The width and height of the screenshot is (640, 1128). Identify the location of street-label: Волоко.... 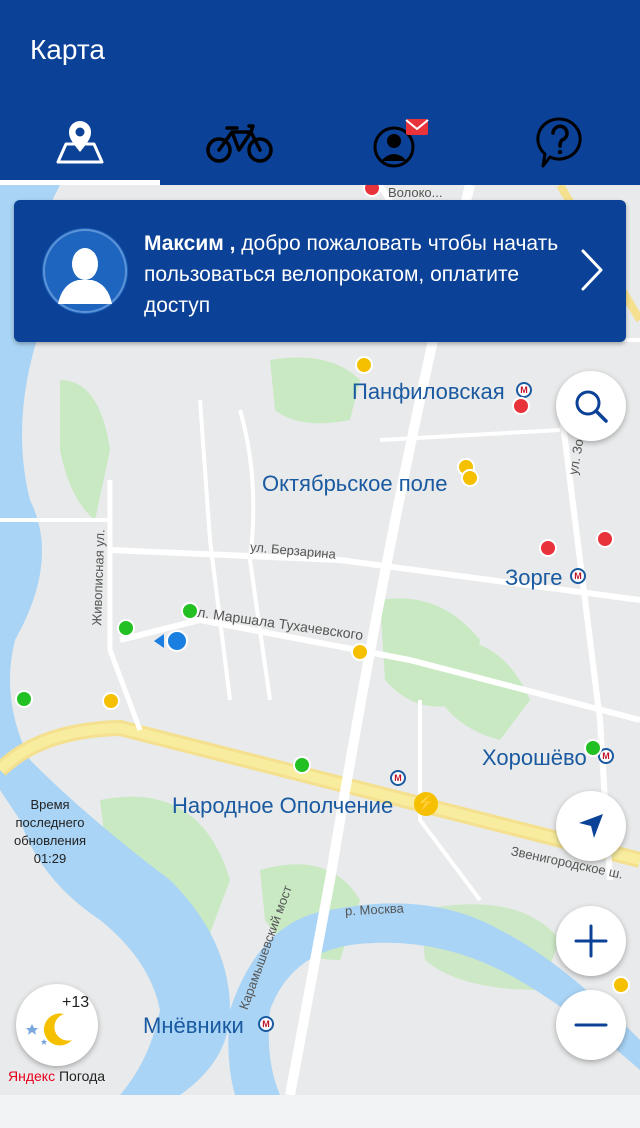
(415, 192).